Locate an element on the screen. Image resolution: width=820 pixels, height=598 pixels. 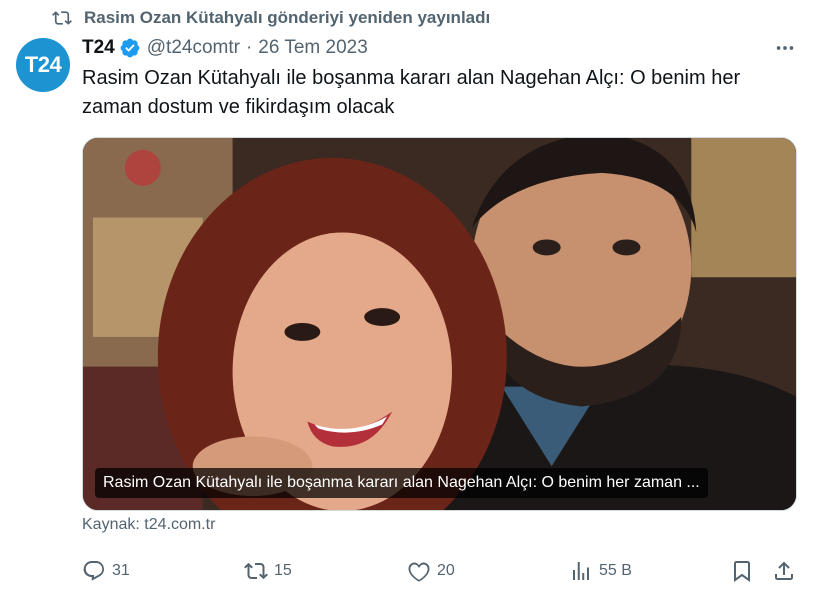
tweet-date: 26 Tem 2023 is located at coordinates (313, 48).